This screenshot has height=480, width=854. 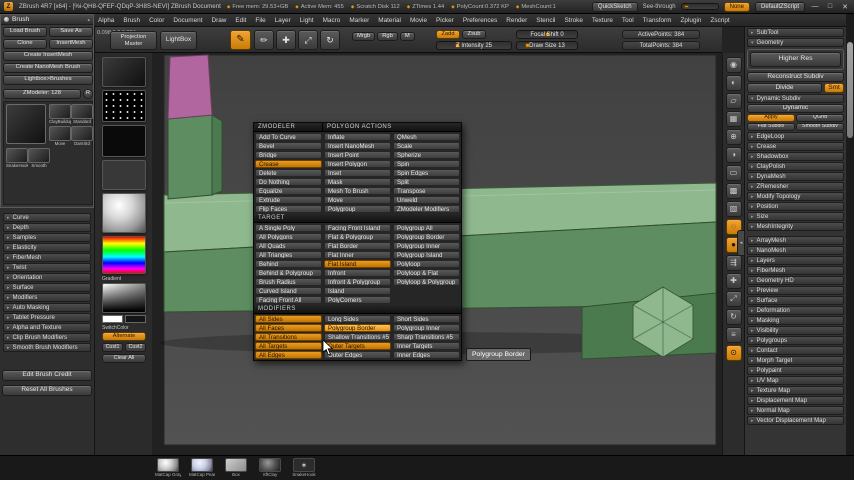 What do you see at coordinates (47, 217) in the screenshot?
I see `brush-subpalette-header: ▸ Curve` at bounding box center [47, 217].